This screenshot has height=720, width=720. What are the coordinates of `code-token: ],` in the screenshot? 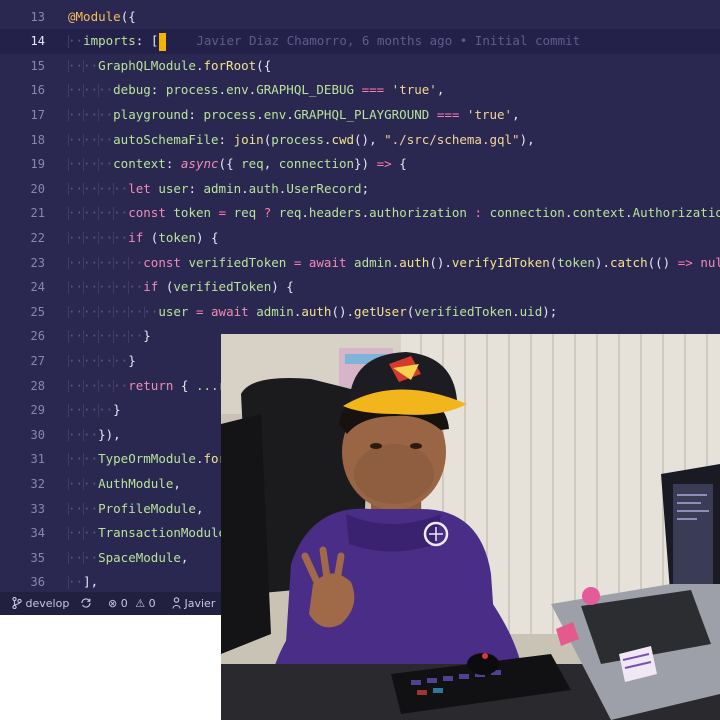 It's located at (91, 582).